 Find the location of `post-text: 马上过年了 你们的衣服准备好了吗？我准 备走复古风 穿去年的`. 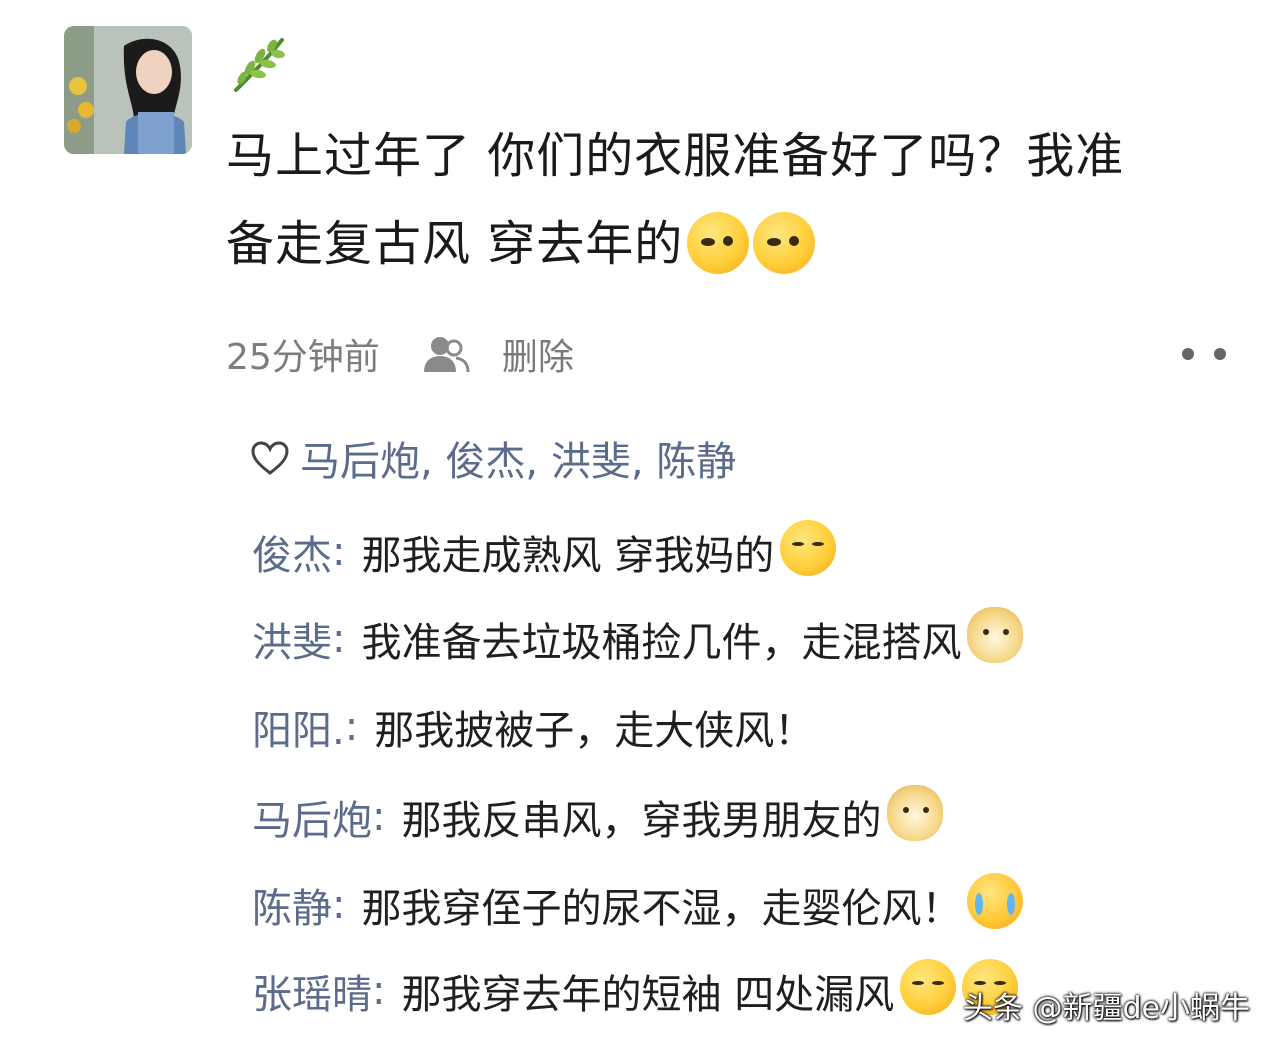

post-text: 马上过年了 你们的衣服准备好了吗？我准 备走复古风 穿去年的 is located at coordinates (731, 200).